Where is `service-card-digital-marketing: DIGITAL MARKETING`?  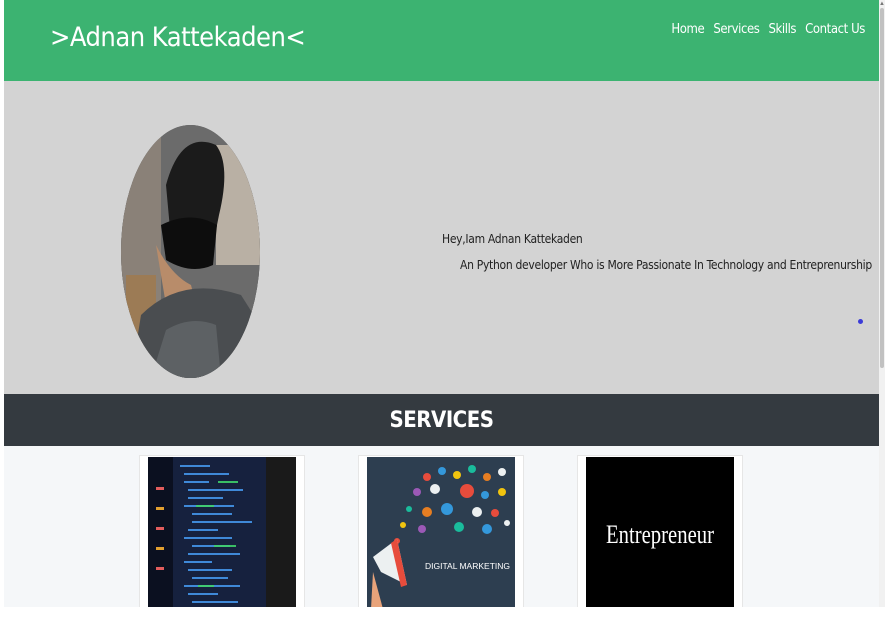
service-card-digital-marketing: DIGITAL MARKETING is located at coordinates (441, 531).